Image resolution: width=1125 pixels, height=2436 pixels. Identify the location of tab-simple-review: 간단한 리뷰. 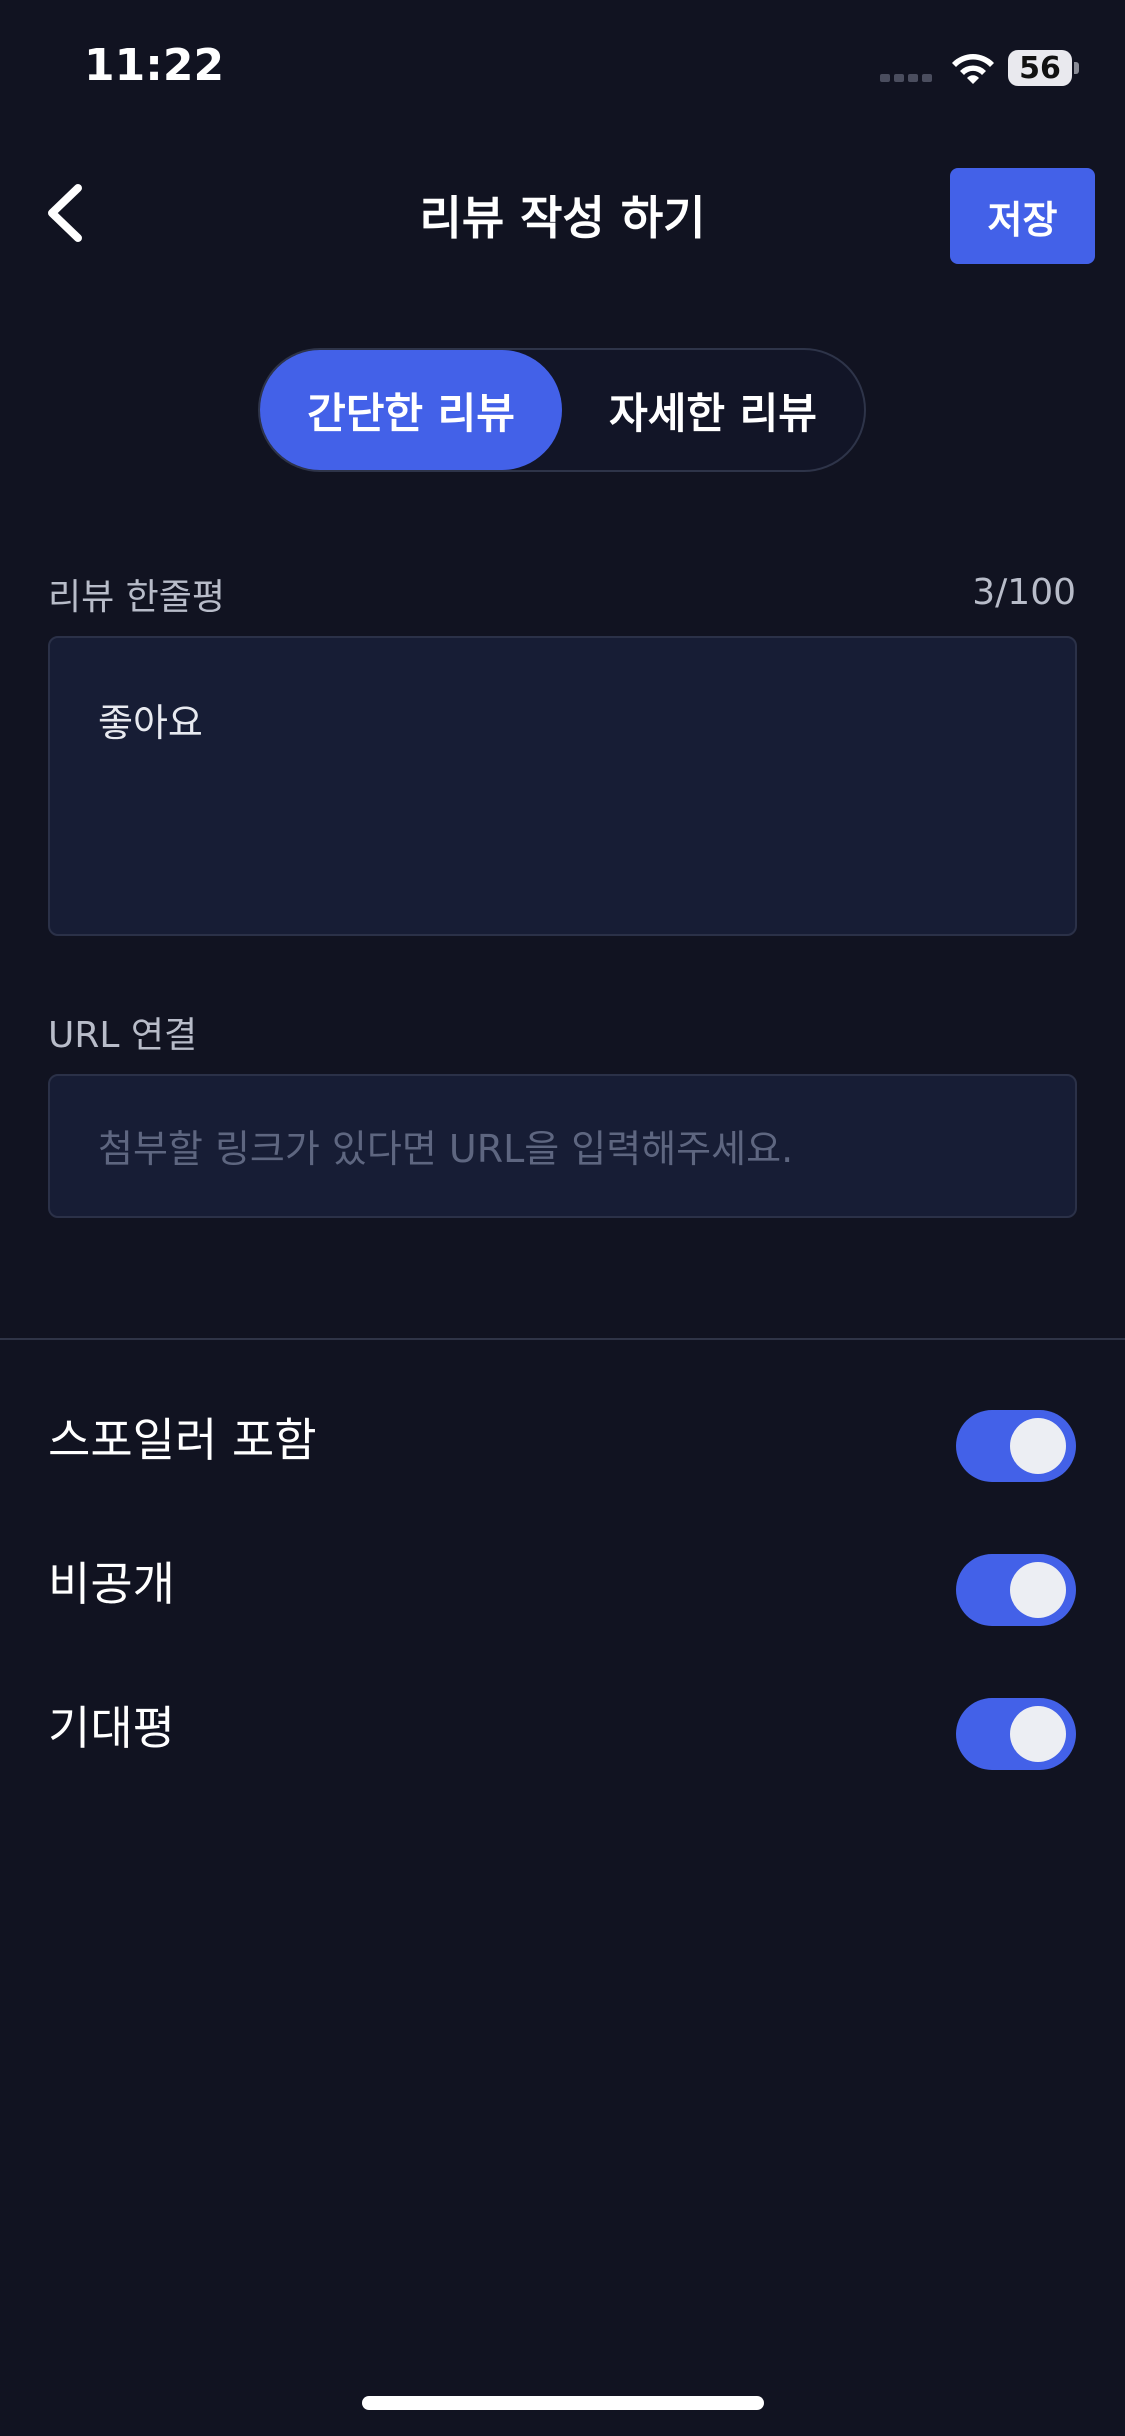
(411, 410).